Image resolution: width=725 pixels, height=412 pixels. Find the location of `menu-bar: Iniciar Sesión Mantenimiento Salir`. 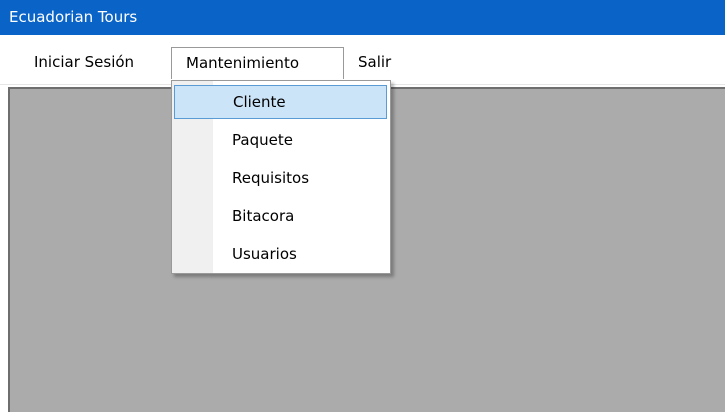

menu-bar: Iniciar Sesión Mantenimiento Salir is located at coordinates (362, 60).